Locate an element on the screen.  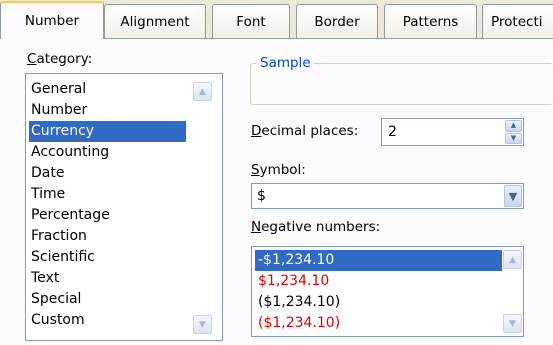
negative-scrollbar: ▲ ▼ is located at coordinates (512, 291).